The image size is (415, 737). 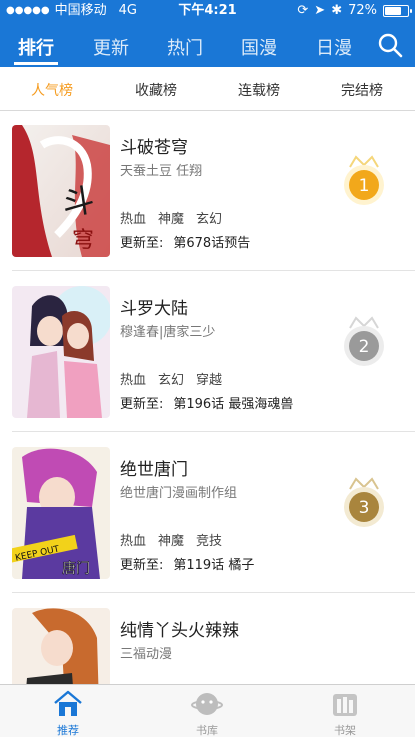 I want to click on tab-update: 更新, so click(x=111, y=47).